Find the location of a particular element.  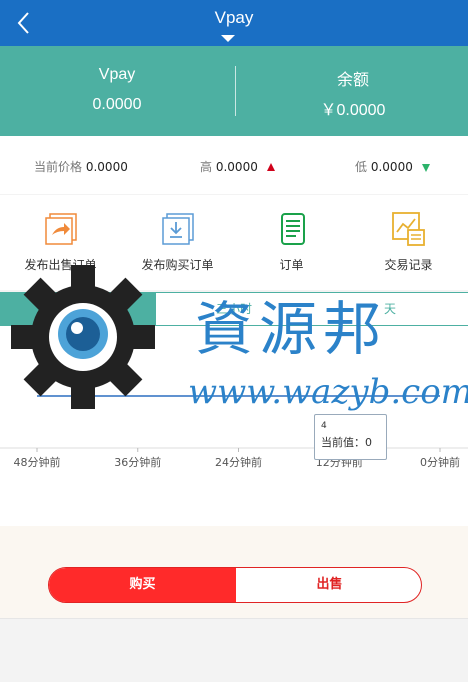

tooltip-value: 当前值：0 is located at coordinates (346, 442).